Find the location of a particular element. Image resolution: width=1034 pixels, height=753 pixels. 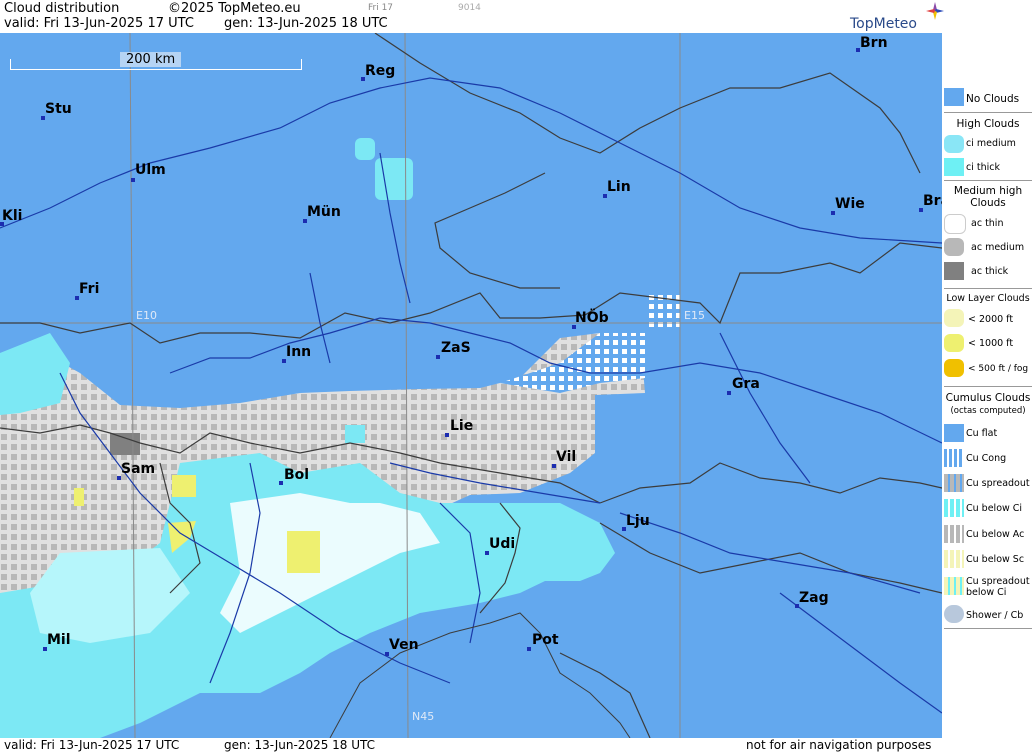

grid-label-e15: E15 is located at coordinates (694, 315).